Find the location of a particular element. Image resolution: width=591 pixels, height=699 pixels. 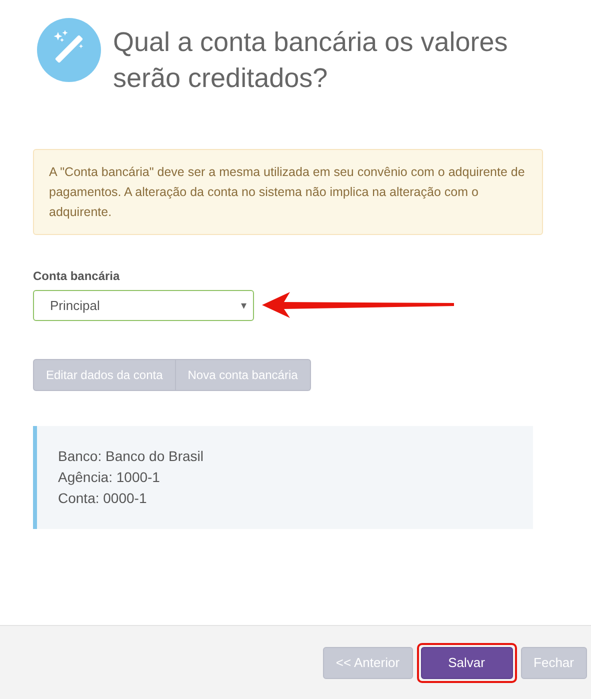

page-title: Qual a conta bancária os valores serão creditados? is located at coordinates (311, 60).